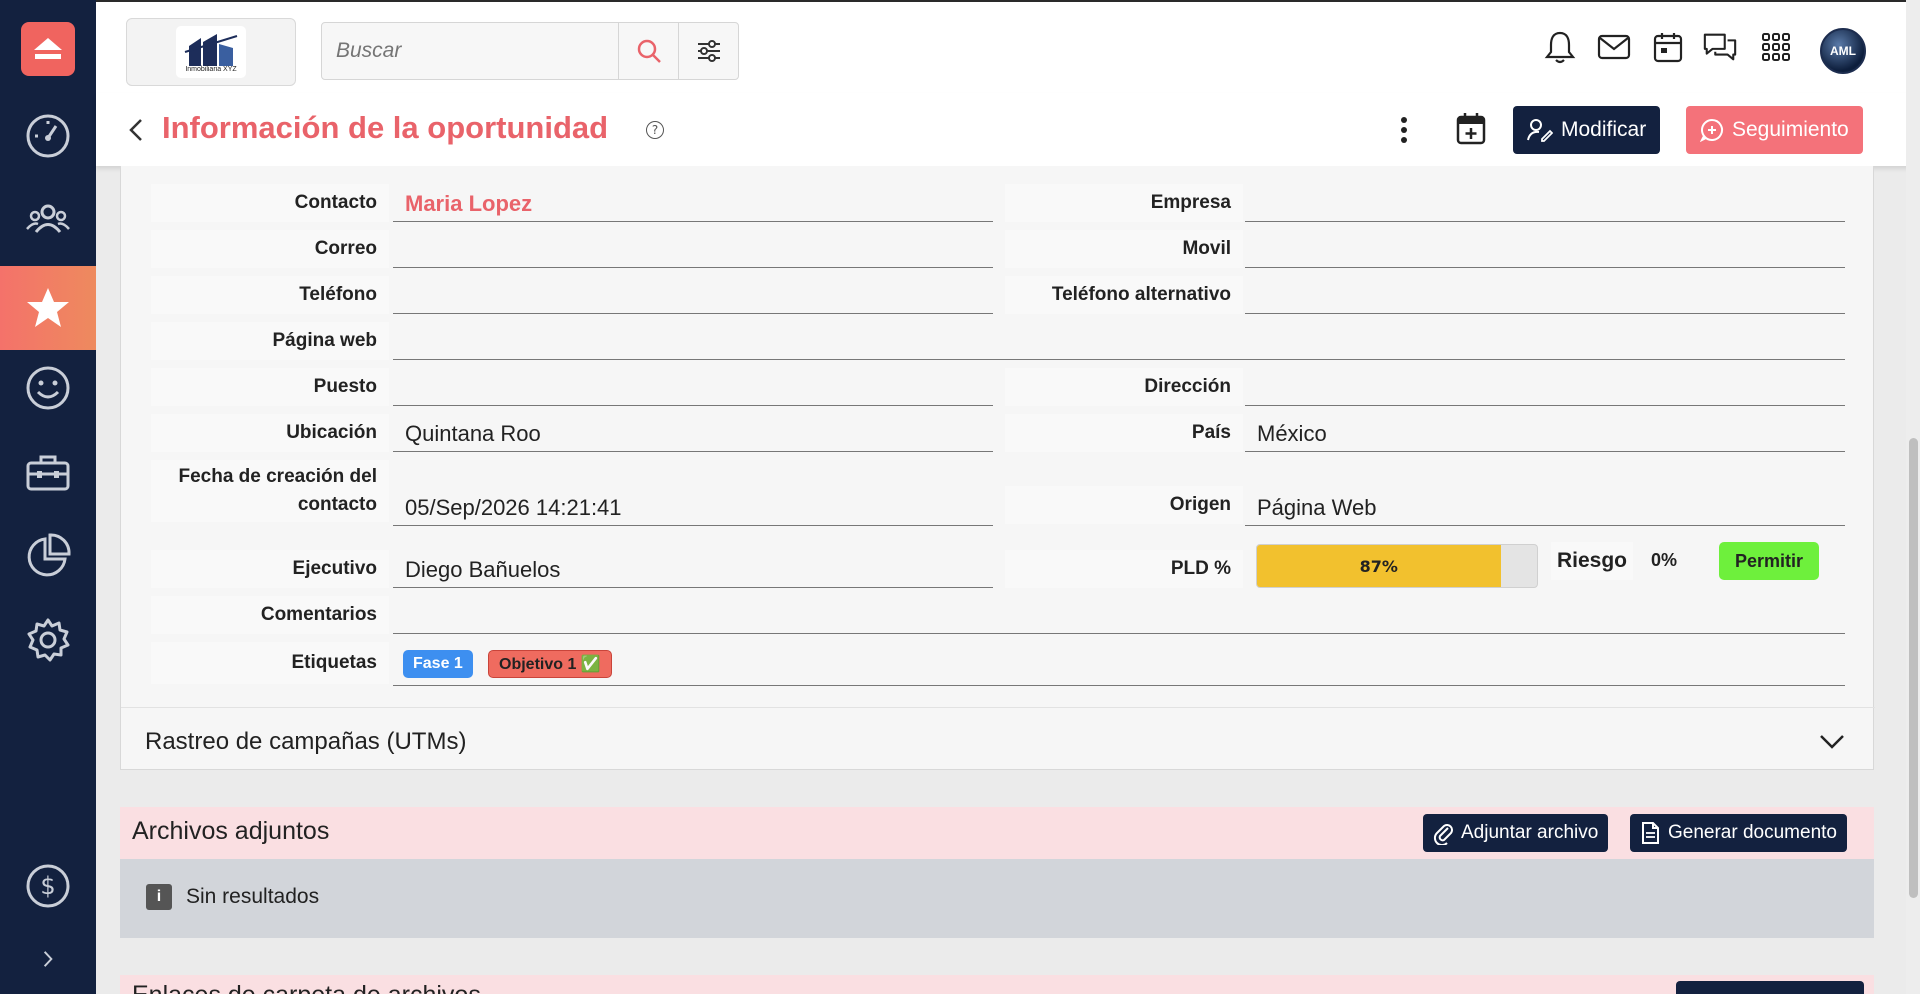 This screenshot has height=994, width=1920. I want to click on next-section-button, so click(1770, 987).